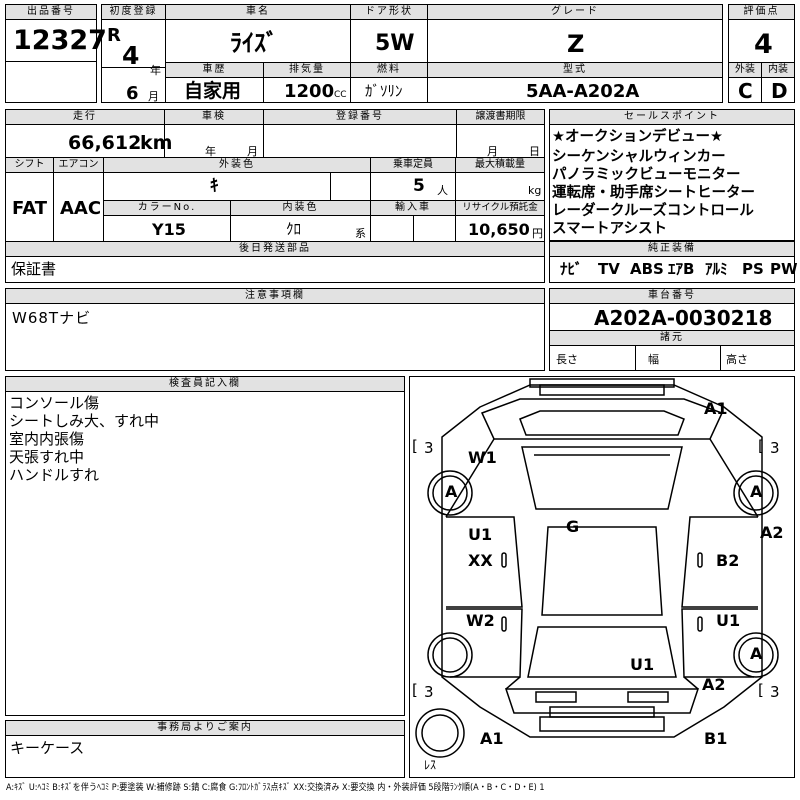 This screenshot has width=800, height=800. I want to click on damage-label: A2, so click(714, 684).